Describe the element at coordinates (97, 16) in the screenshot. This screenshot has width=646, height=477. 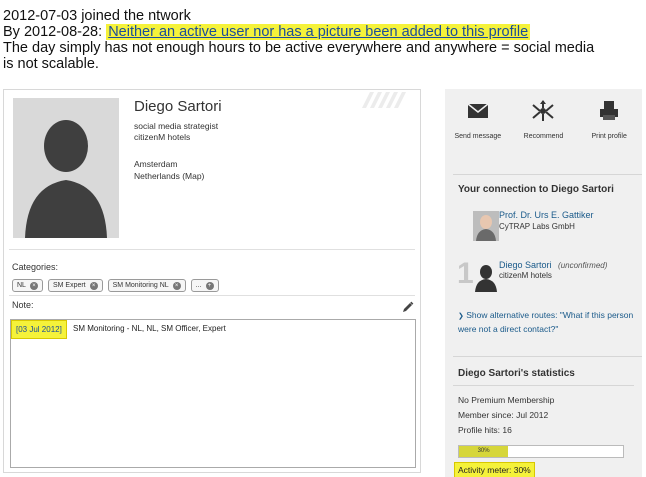
I see `annotation-line-1: 2012-07-03 joined the ntwork` at that location.